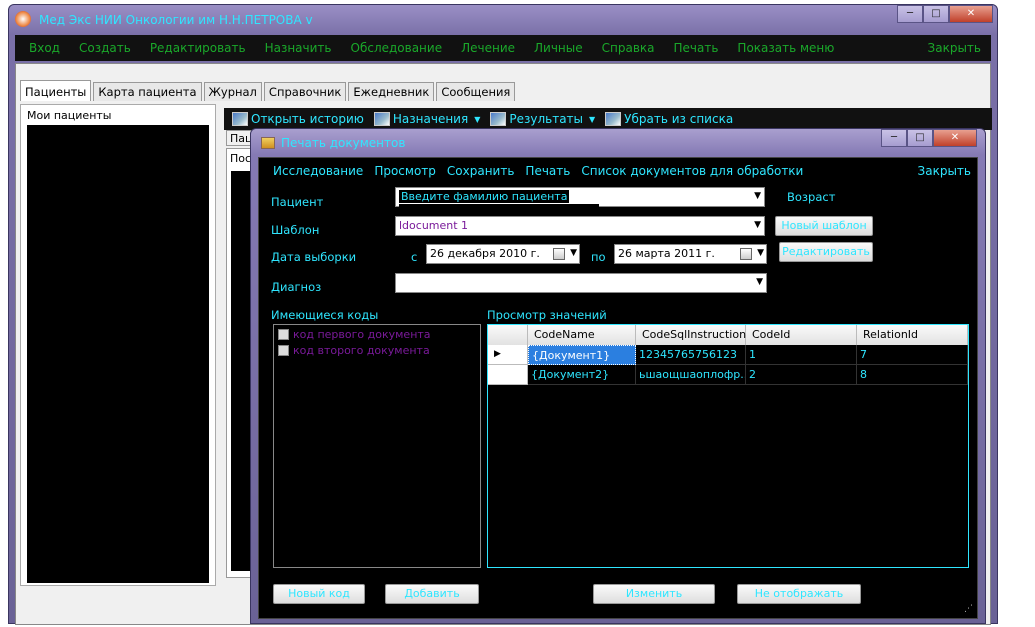 The image size is (1035, 627). Describe the element at coordinates (318, 171) in the screenshot. I see `dmenu-research: Исследование` at that location.